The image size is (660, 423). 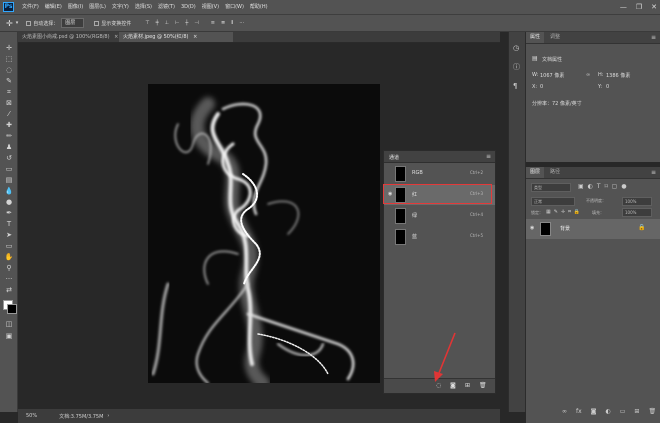 What do you see at coordinates (639, 7) in the screenshot?
I see `restore-button: ❐` at bounding box center [639, 7].